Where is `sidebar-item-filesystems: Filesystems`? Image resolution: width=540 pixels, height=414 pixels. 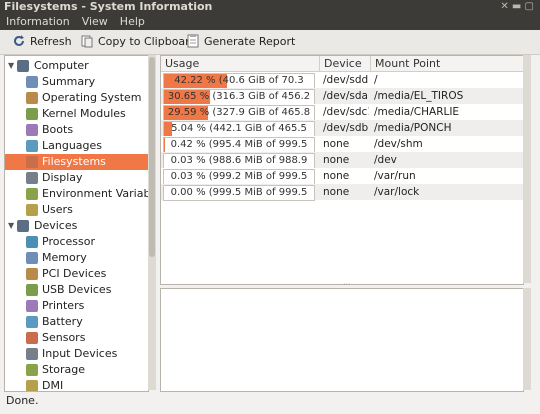 sidebar-item-filesystems: Filesystems is located at coordinates (76, 162).